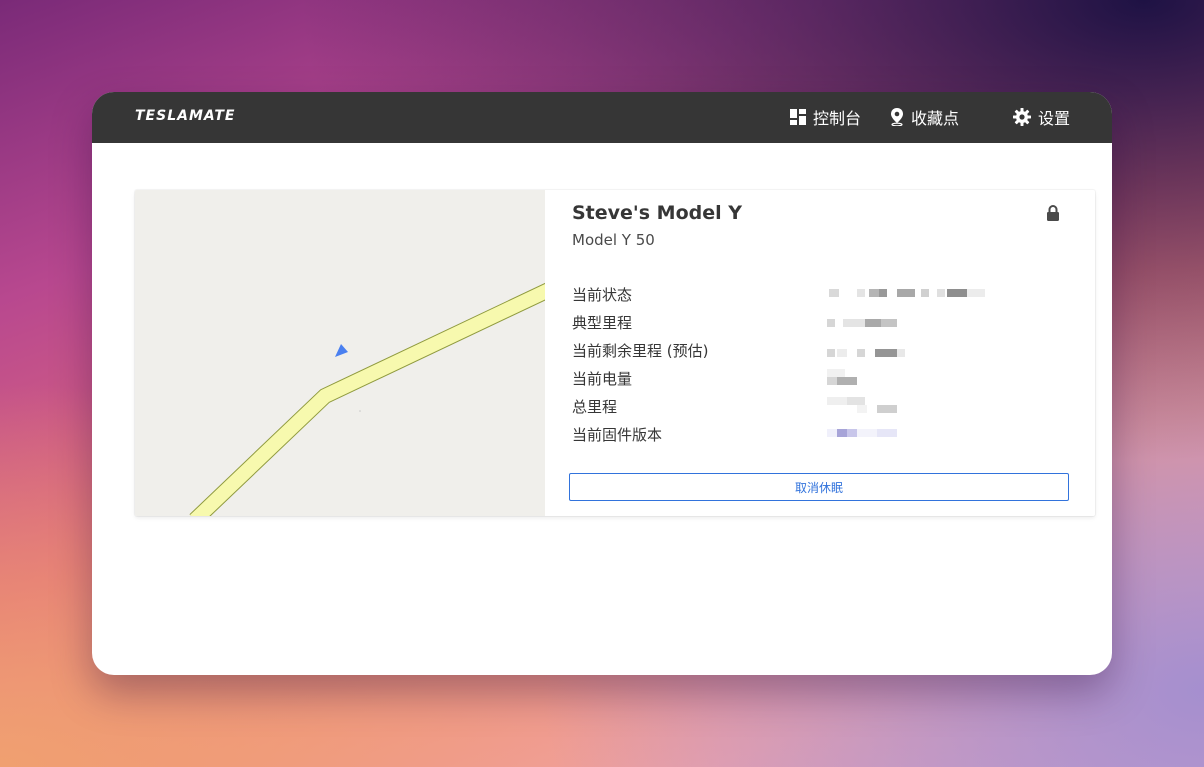 The width and height of the screenshot is (1204, 767). Describe the element at coordinates (822, 439) in the screenshot. I see `detail-row-firmware: 当前固件版本` at that location.